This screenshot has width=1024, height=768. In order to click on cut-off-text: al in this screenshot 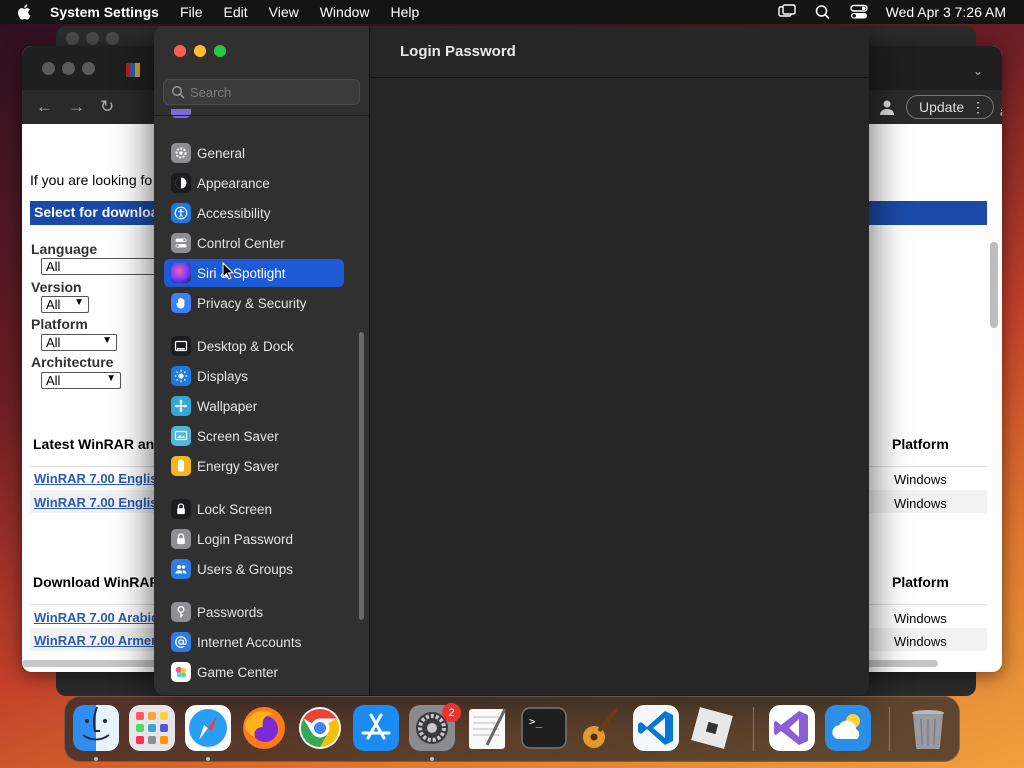, I will do `click(1001, 111)`.